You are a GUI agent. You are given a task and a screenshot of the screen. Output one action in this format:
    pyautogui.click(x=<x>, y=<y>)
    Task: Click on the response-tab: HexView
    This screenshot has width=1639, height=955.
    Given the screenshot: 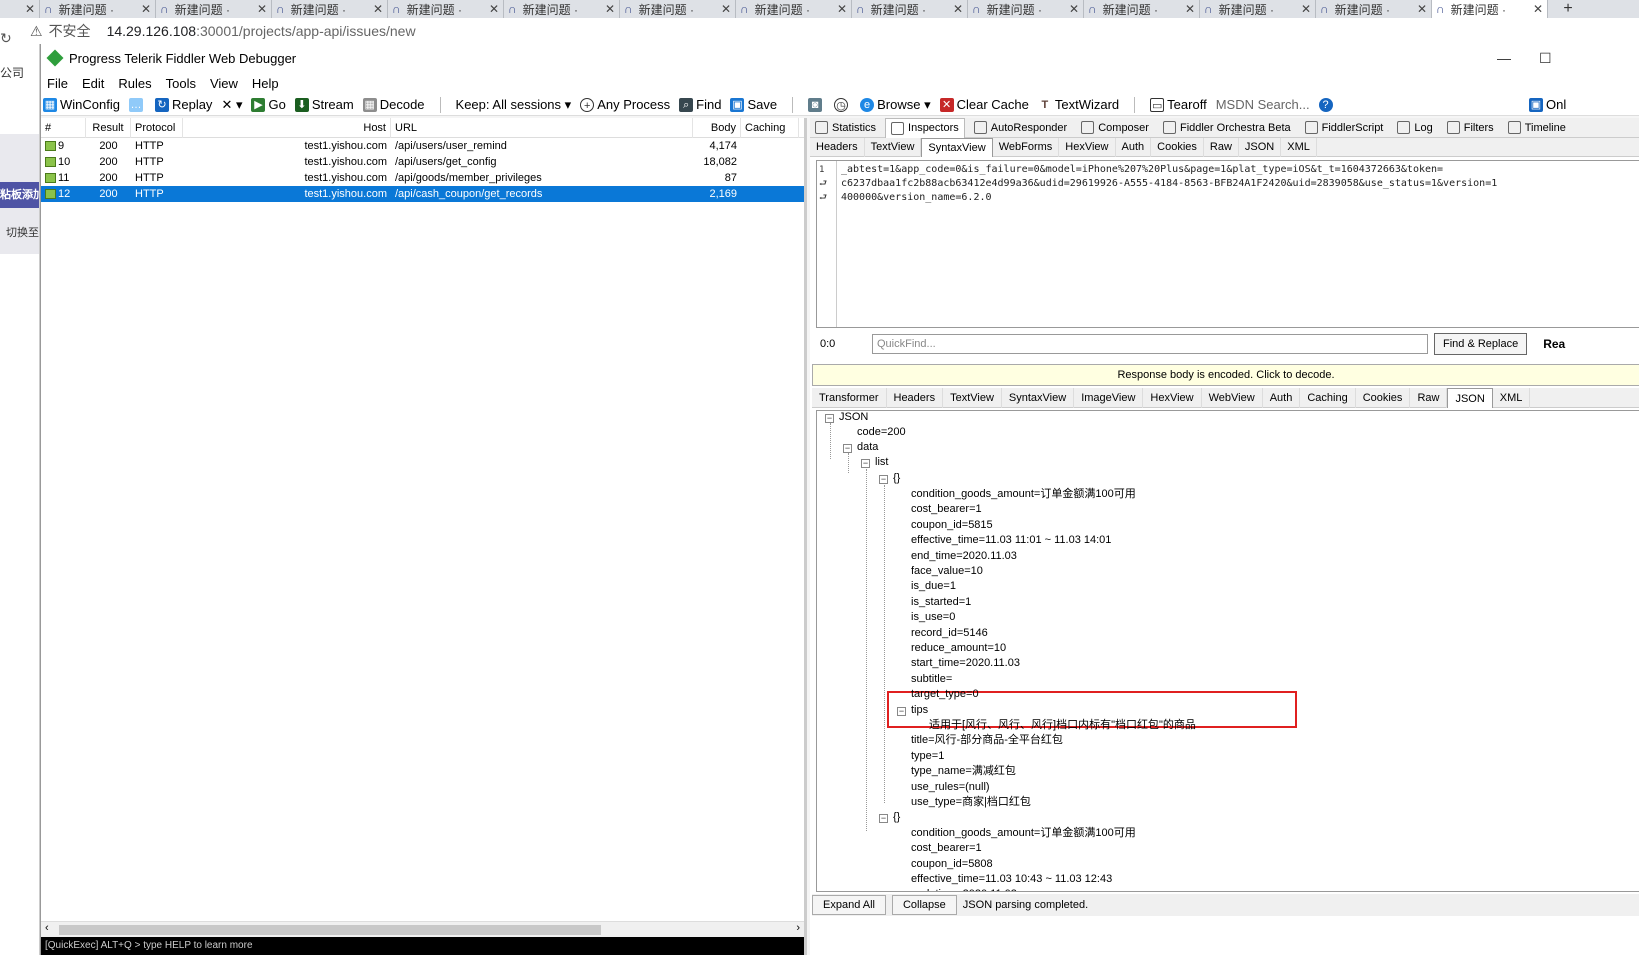 What is the action you would take?
    pyautogui.click(x=1172, y=397)
    